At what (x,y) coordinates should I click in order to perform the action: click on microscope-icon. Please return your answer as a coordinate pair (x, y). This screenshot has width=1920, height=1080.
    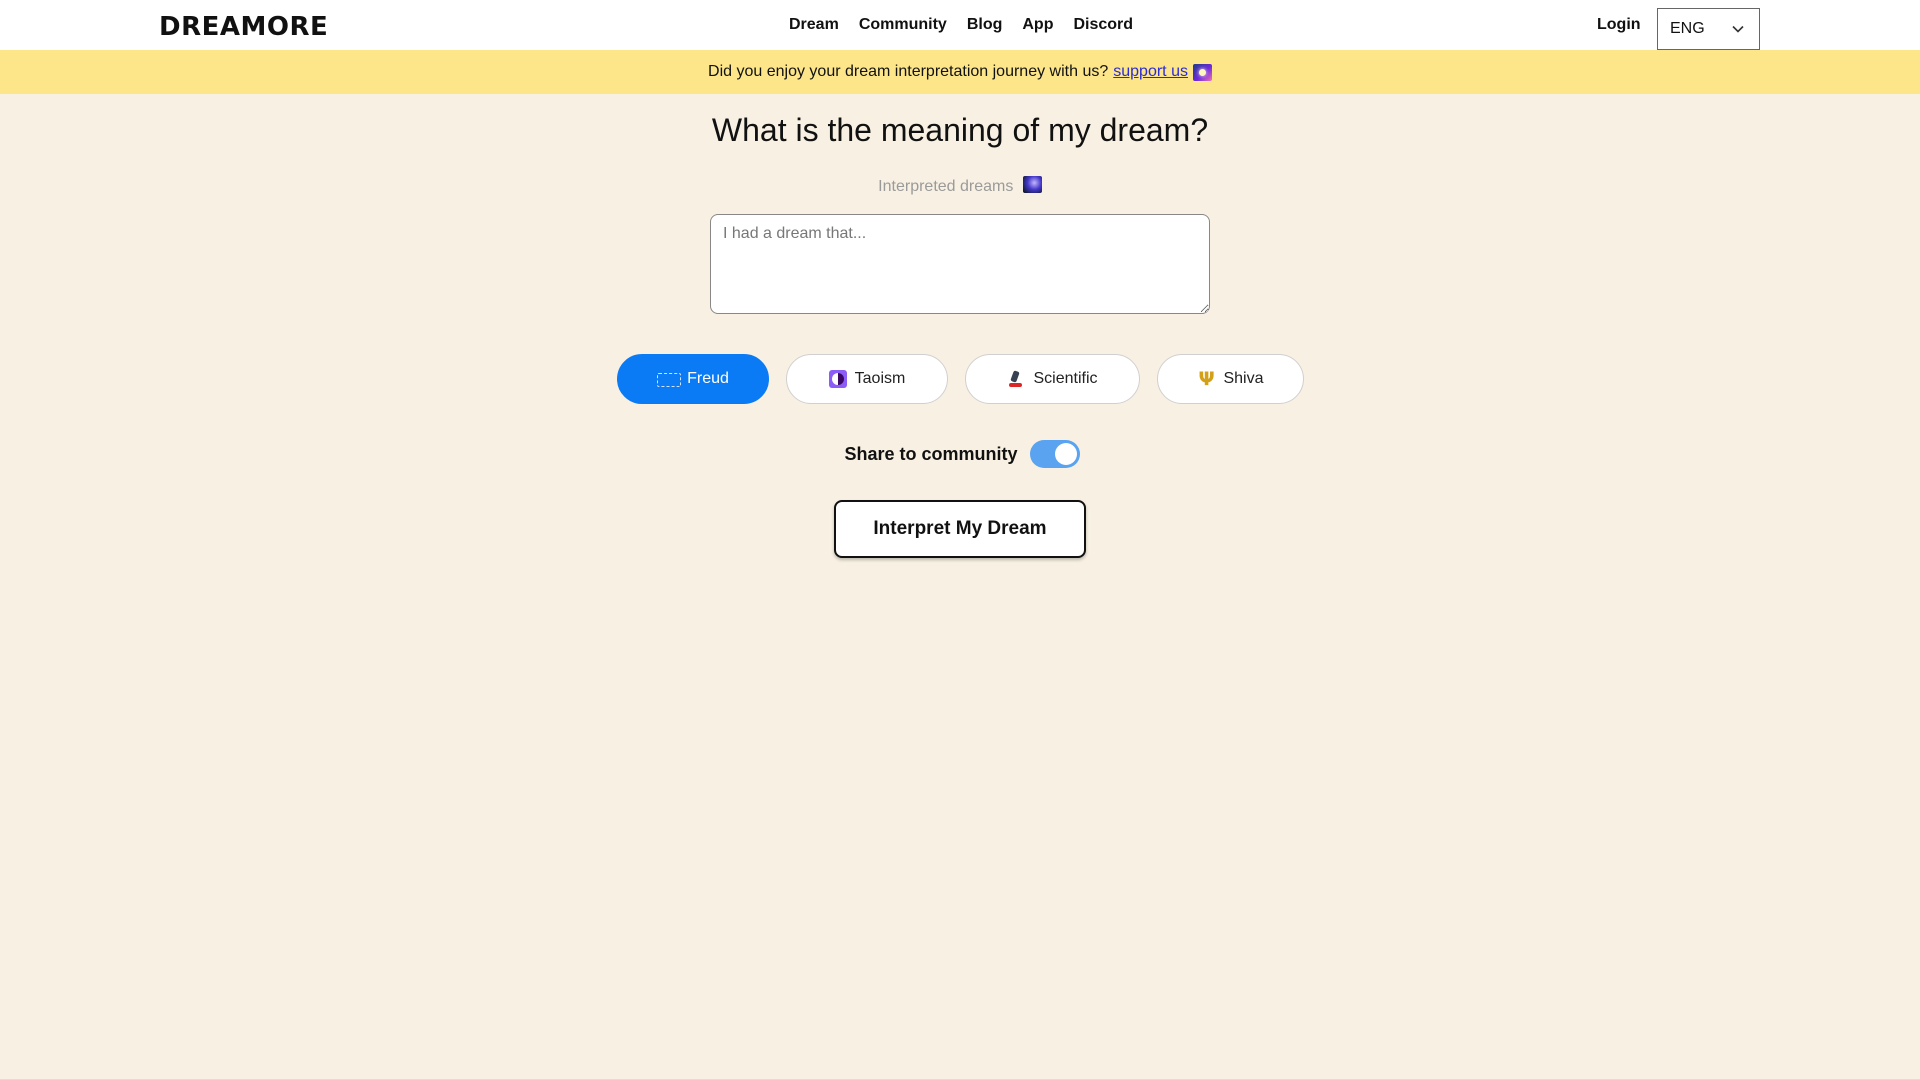
    Looking at the image, I should click on (1016, 379).